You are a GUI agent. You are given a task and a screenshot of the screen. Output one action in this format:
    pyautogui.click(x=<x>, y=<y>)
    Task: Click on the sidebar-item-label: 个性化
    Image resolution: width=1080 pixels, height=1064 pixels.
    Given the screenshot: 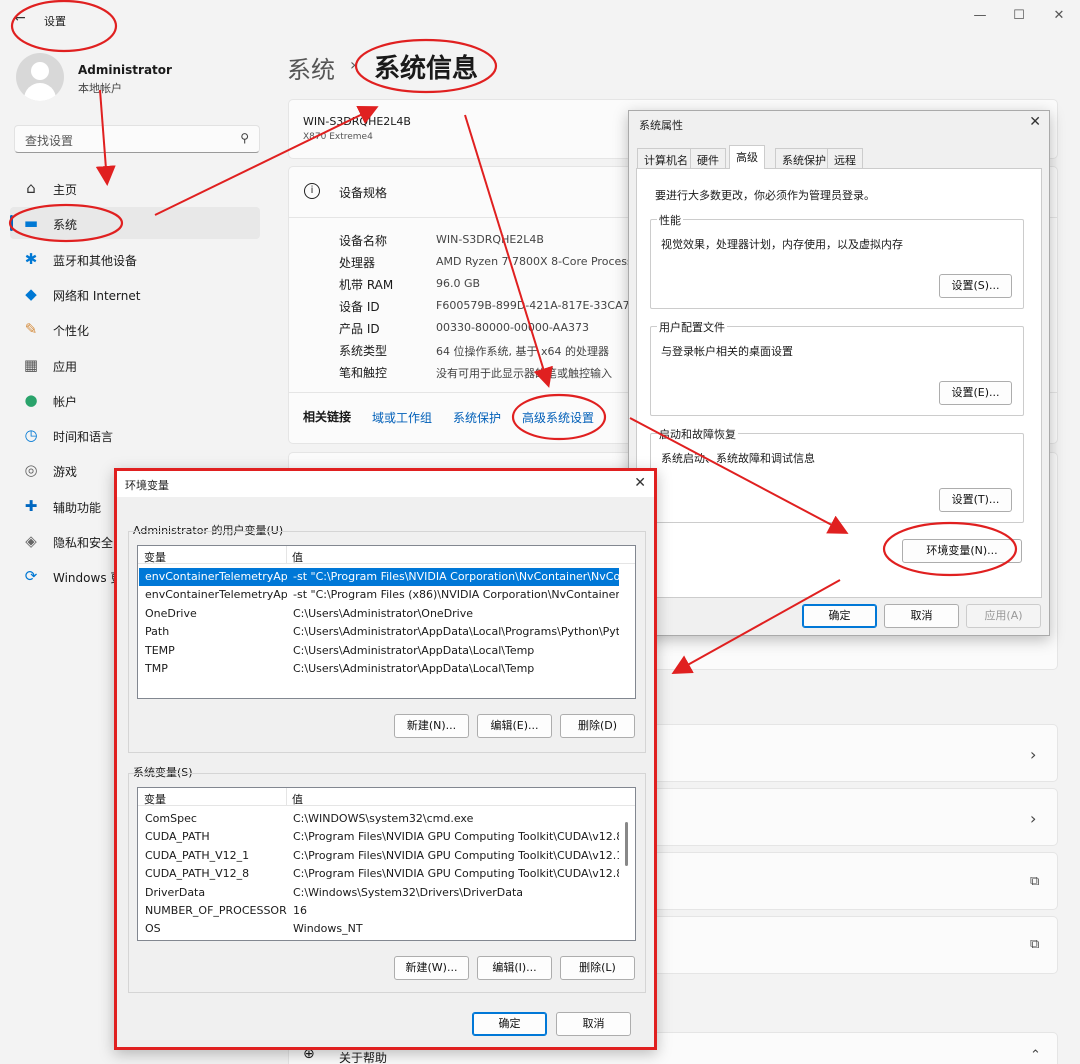 What is the action you would take?
    pyautogui.click(x=71, y=331)
    